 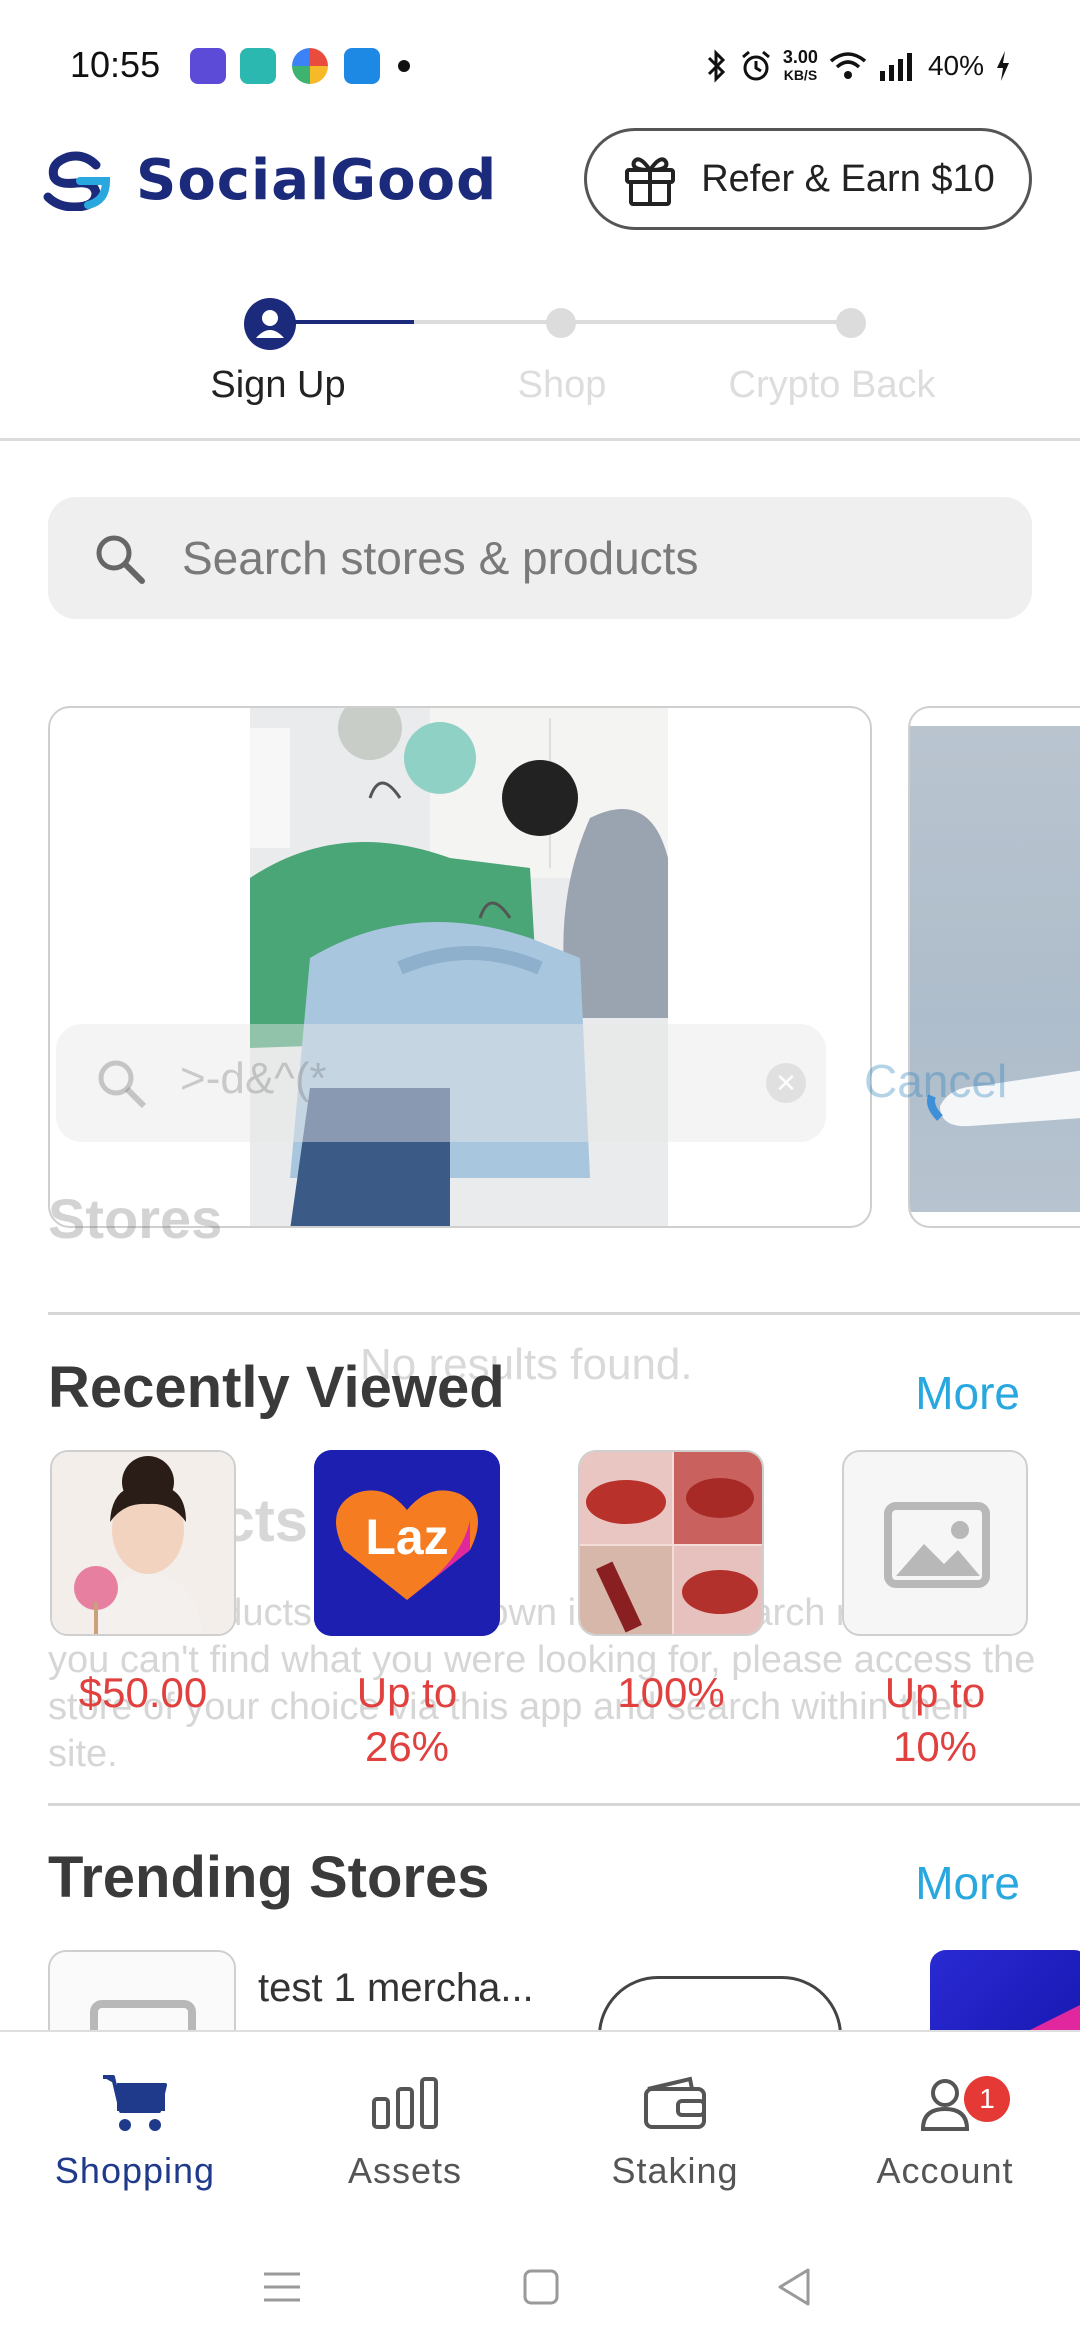 What do you see at coordinates (755, 65) in the screenshot?
I see `alarm-icon` at bounding box center [755, 65].